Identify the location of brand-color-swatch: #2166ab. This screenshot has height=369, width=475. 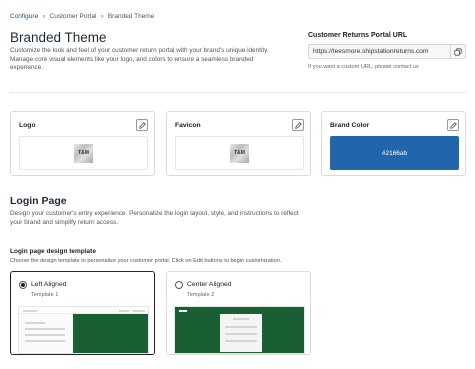
(394, 153).